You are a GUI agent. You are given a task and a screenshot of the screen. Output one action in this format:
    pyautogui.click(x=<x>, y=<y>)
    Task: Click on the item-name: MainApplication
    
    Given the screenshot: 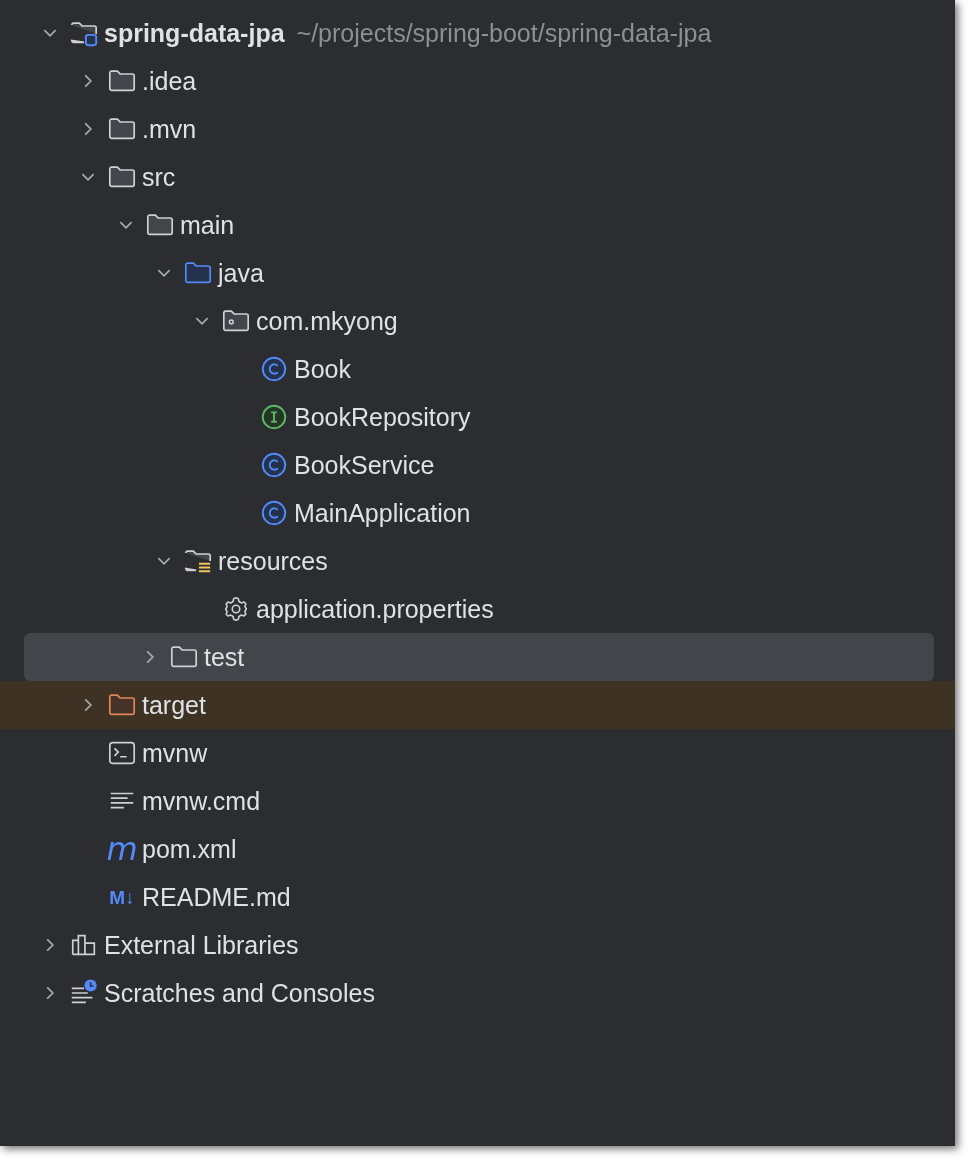 What is the action you would take?
    pyautogui.click(x=382, y=513)
    